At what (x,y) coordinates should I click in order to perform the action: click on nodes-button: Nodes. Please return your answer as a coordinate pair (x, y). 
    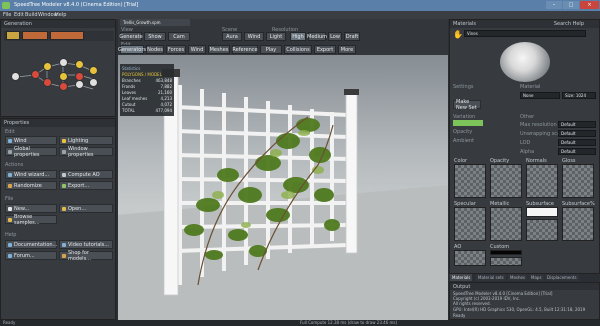
    Looking at the image, I should click on (155, 49).